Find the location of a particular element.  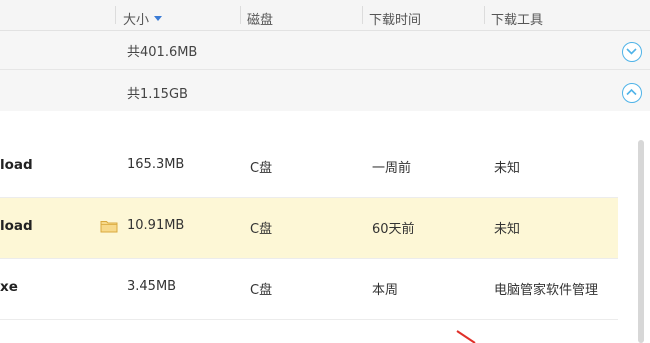

column-header-tool: 下载工具 is located at coordinates (517, 18).